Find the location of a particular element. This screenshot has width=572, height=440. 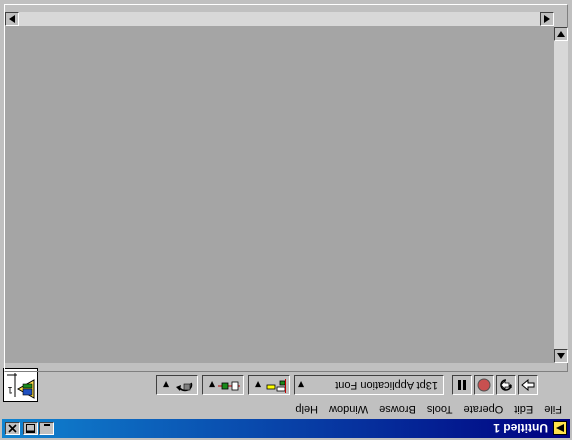

close-icon is located at coordinates (12, 428).